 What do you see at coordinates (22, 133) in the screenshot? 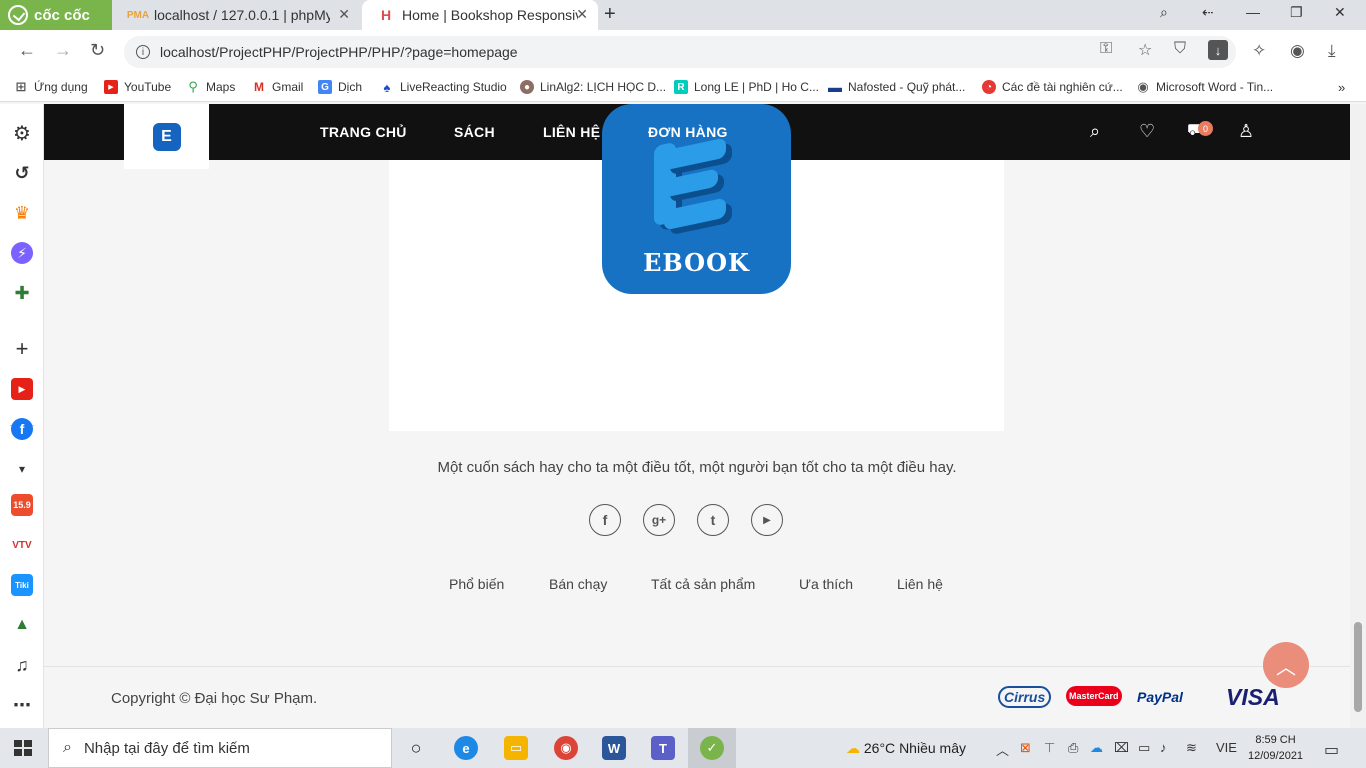
I see `settings-gear-icon: ⚙` at bounding box center [22, 133].